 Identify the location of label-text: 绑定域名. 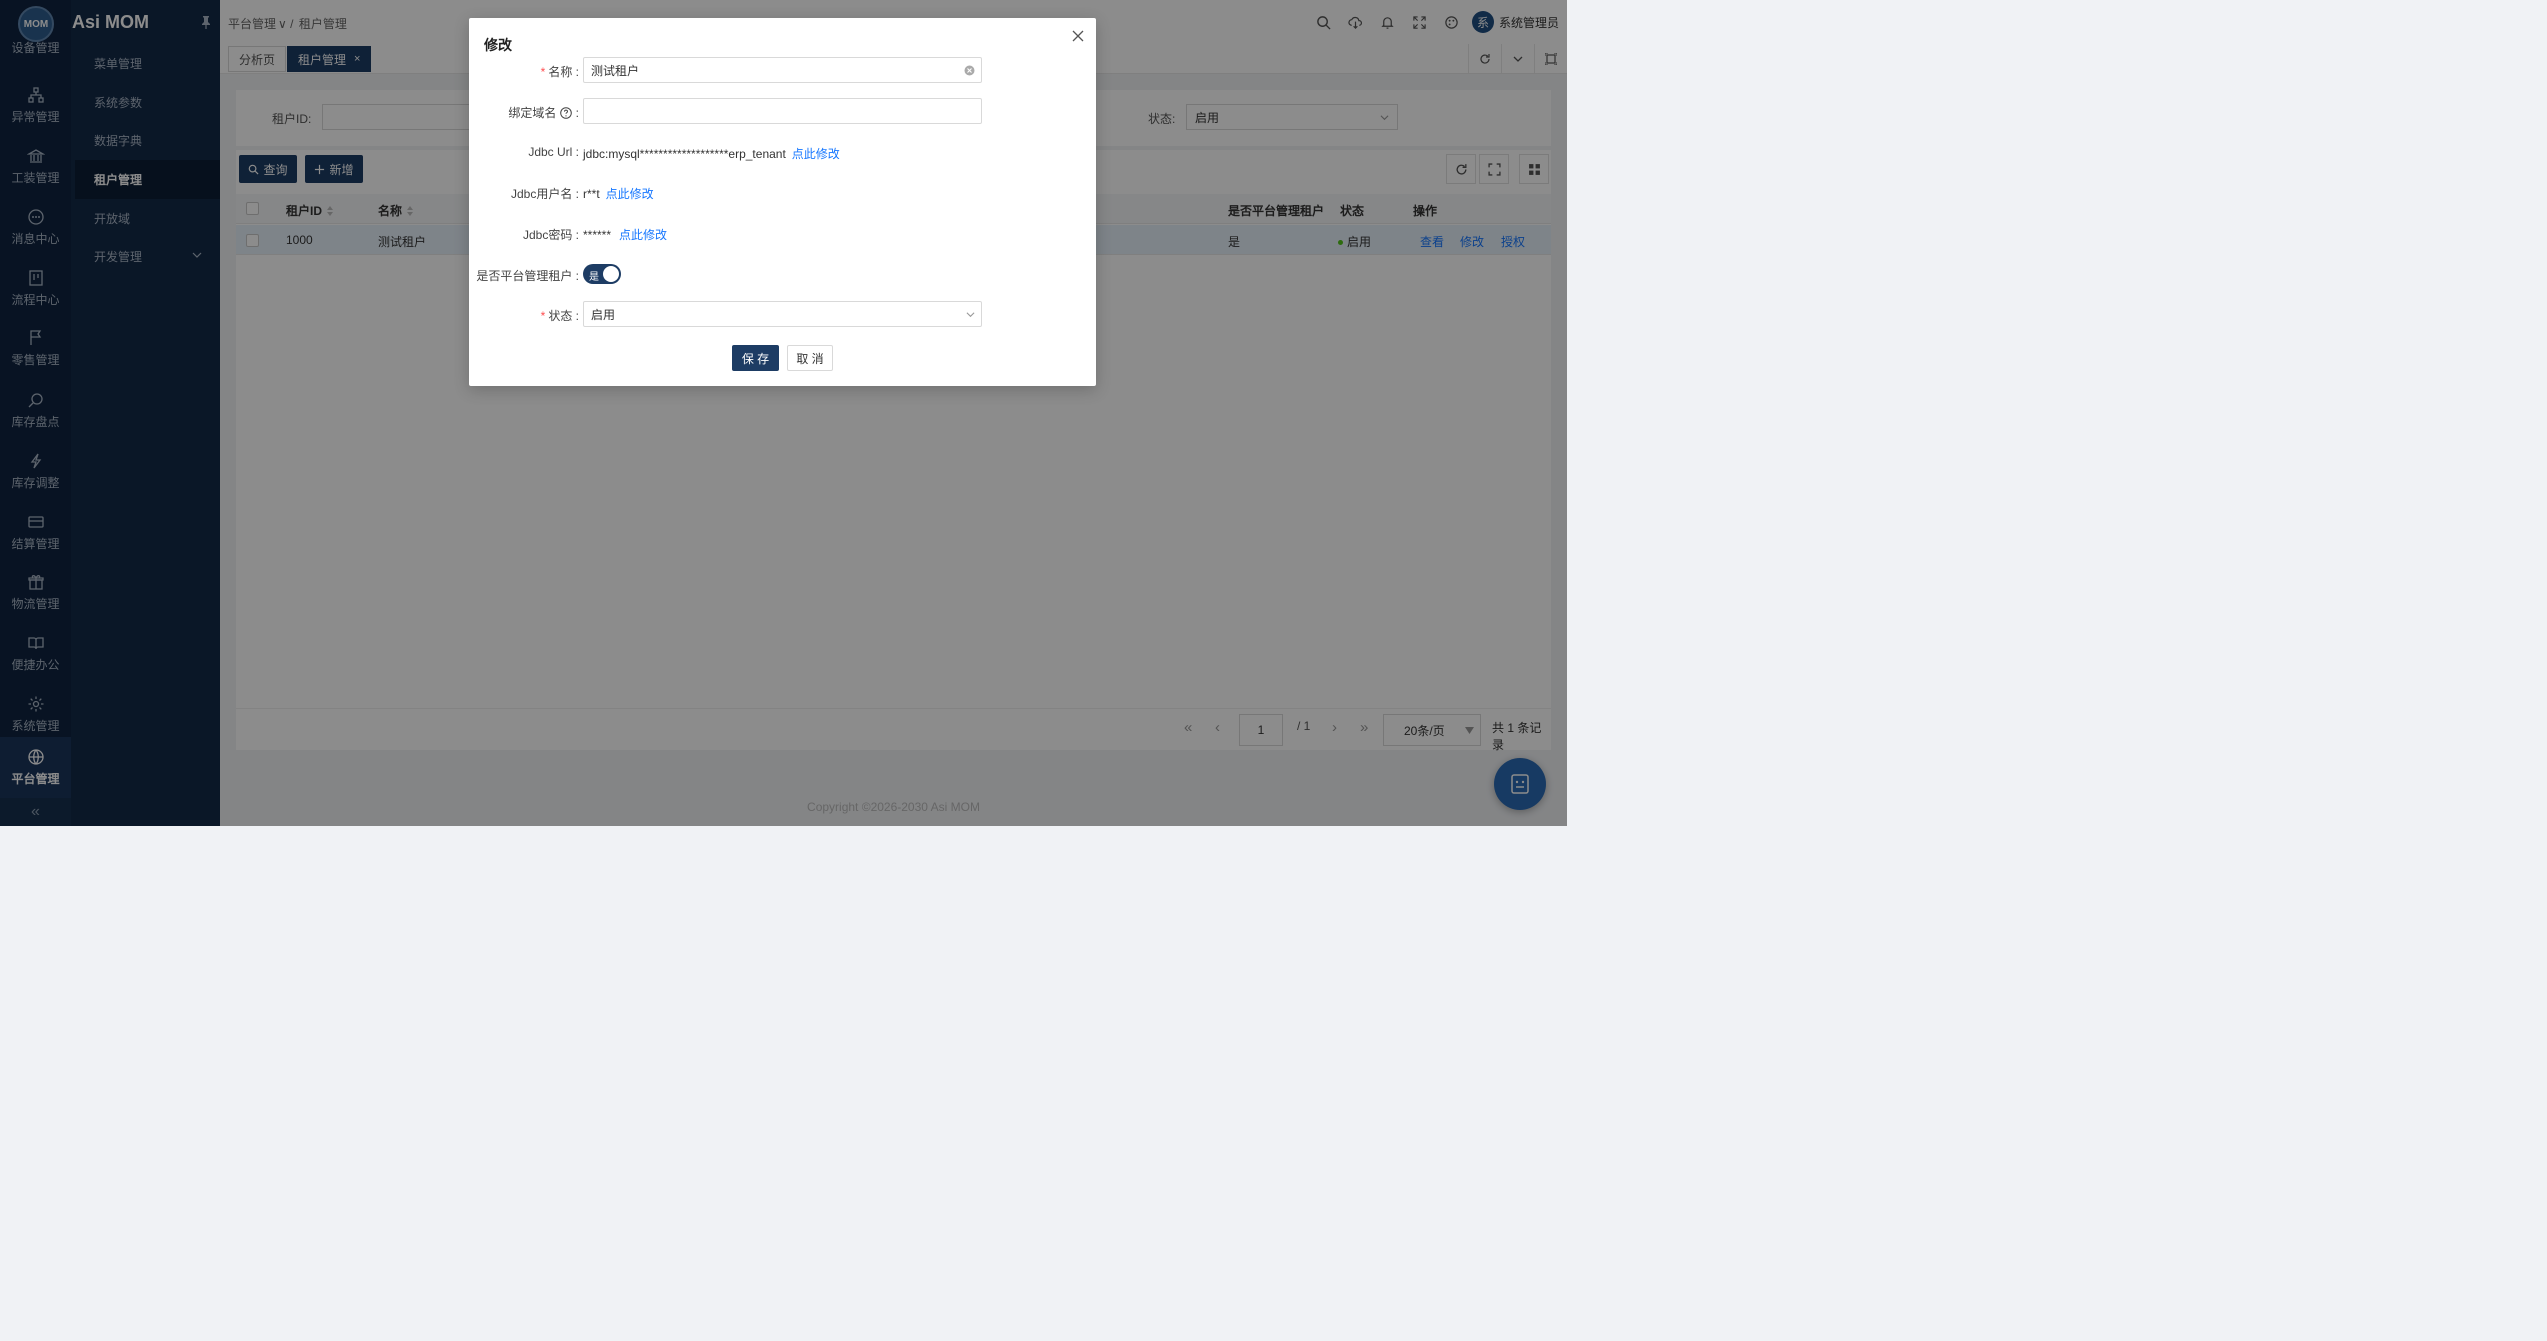
(532, 113).